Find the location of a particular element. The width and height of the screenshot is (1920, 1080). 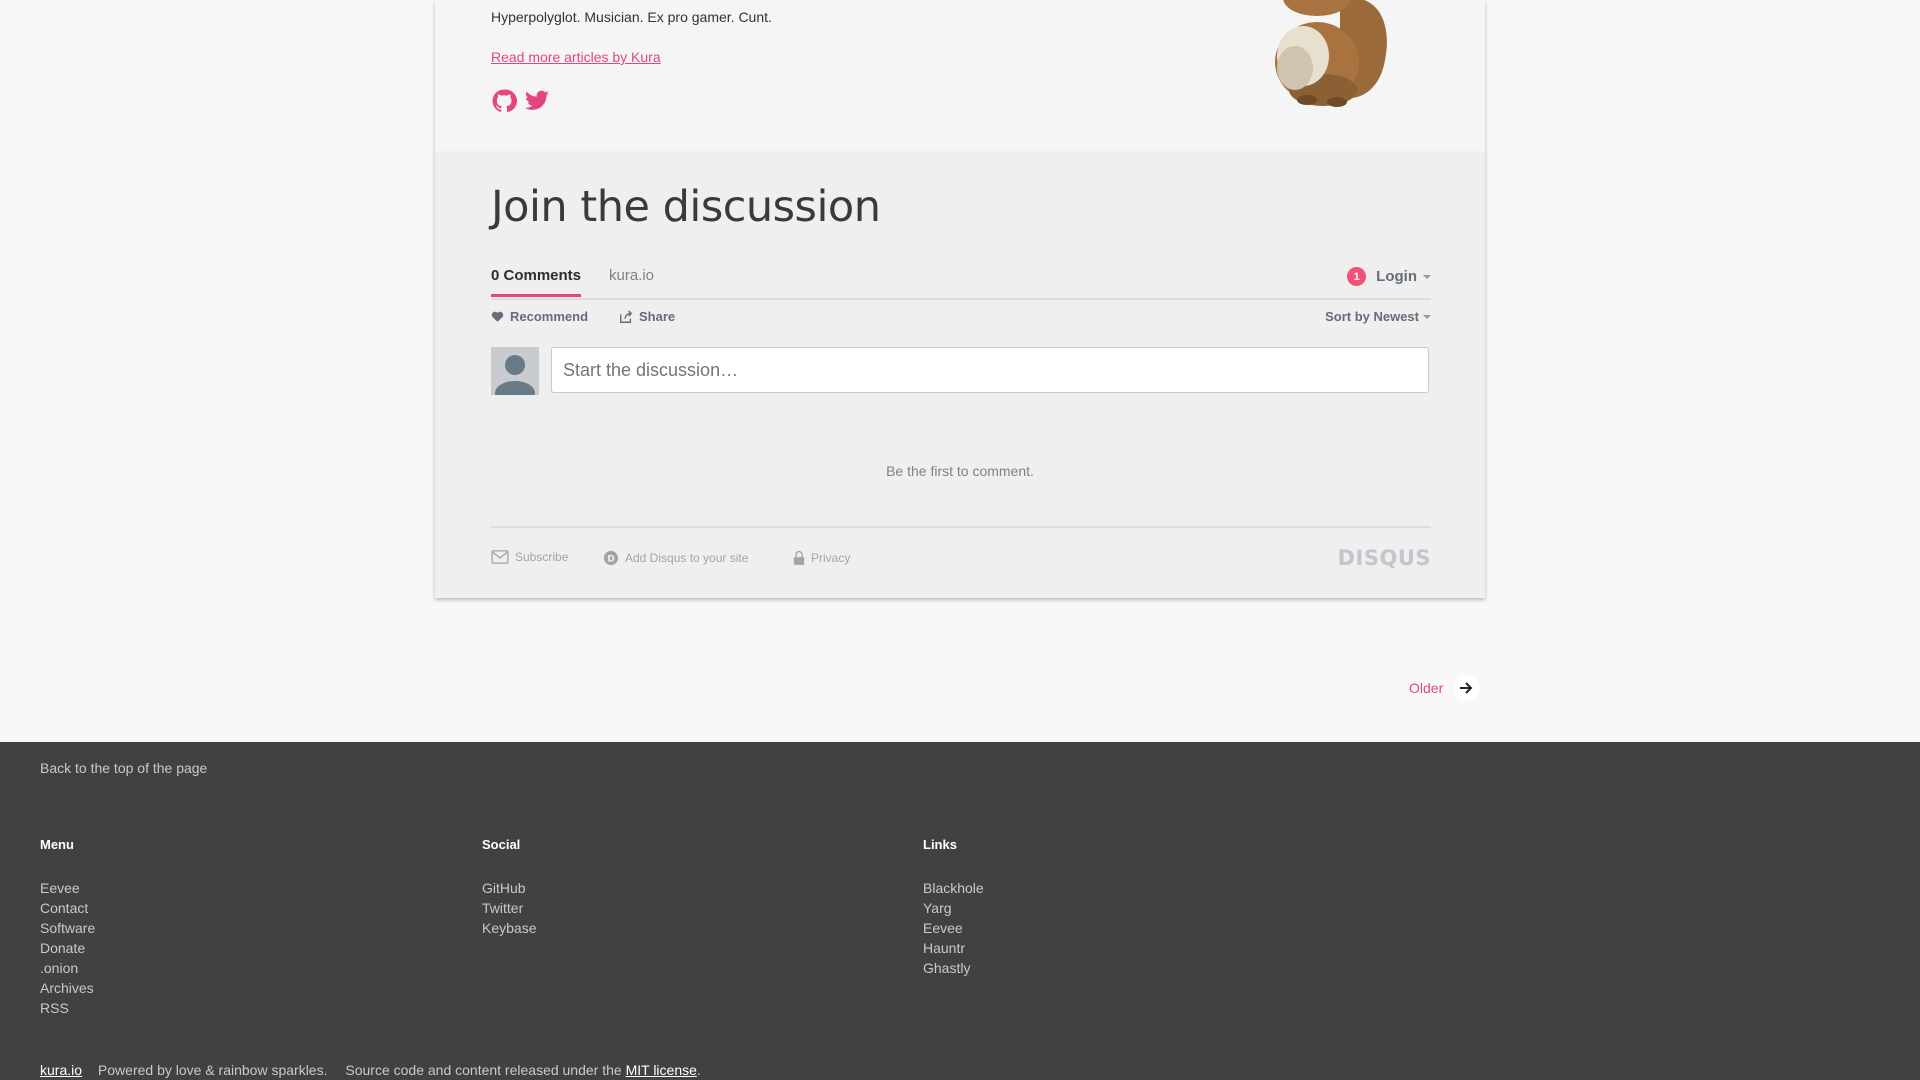

add-disqus-label: Add Disqus to your site is located at coordinates (687, 558).